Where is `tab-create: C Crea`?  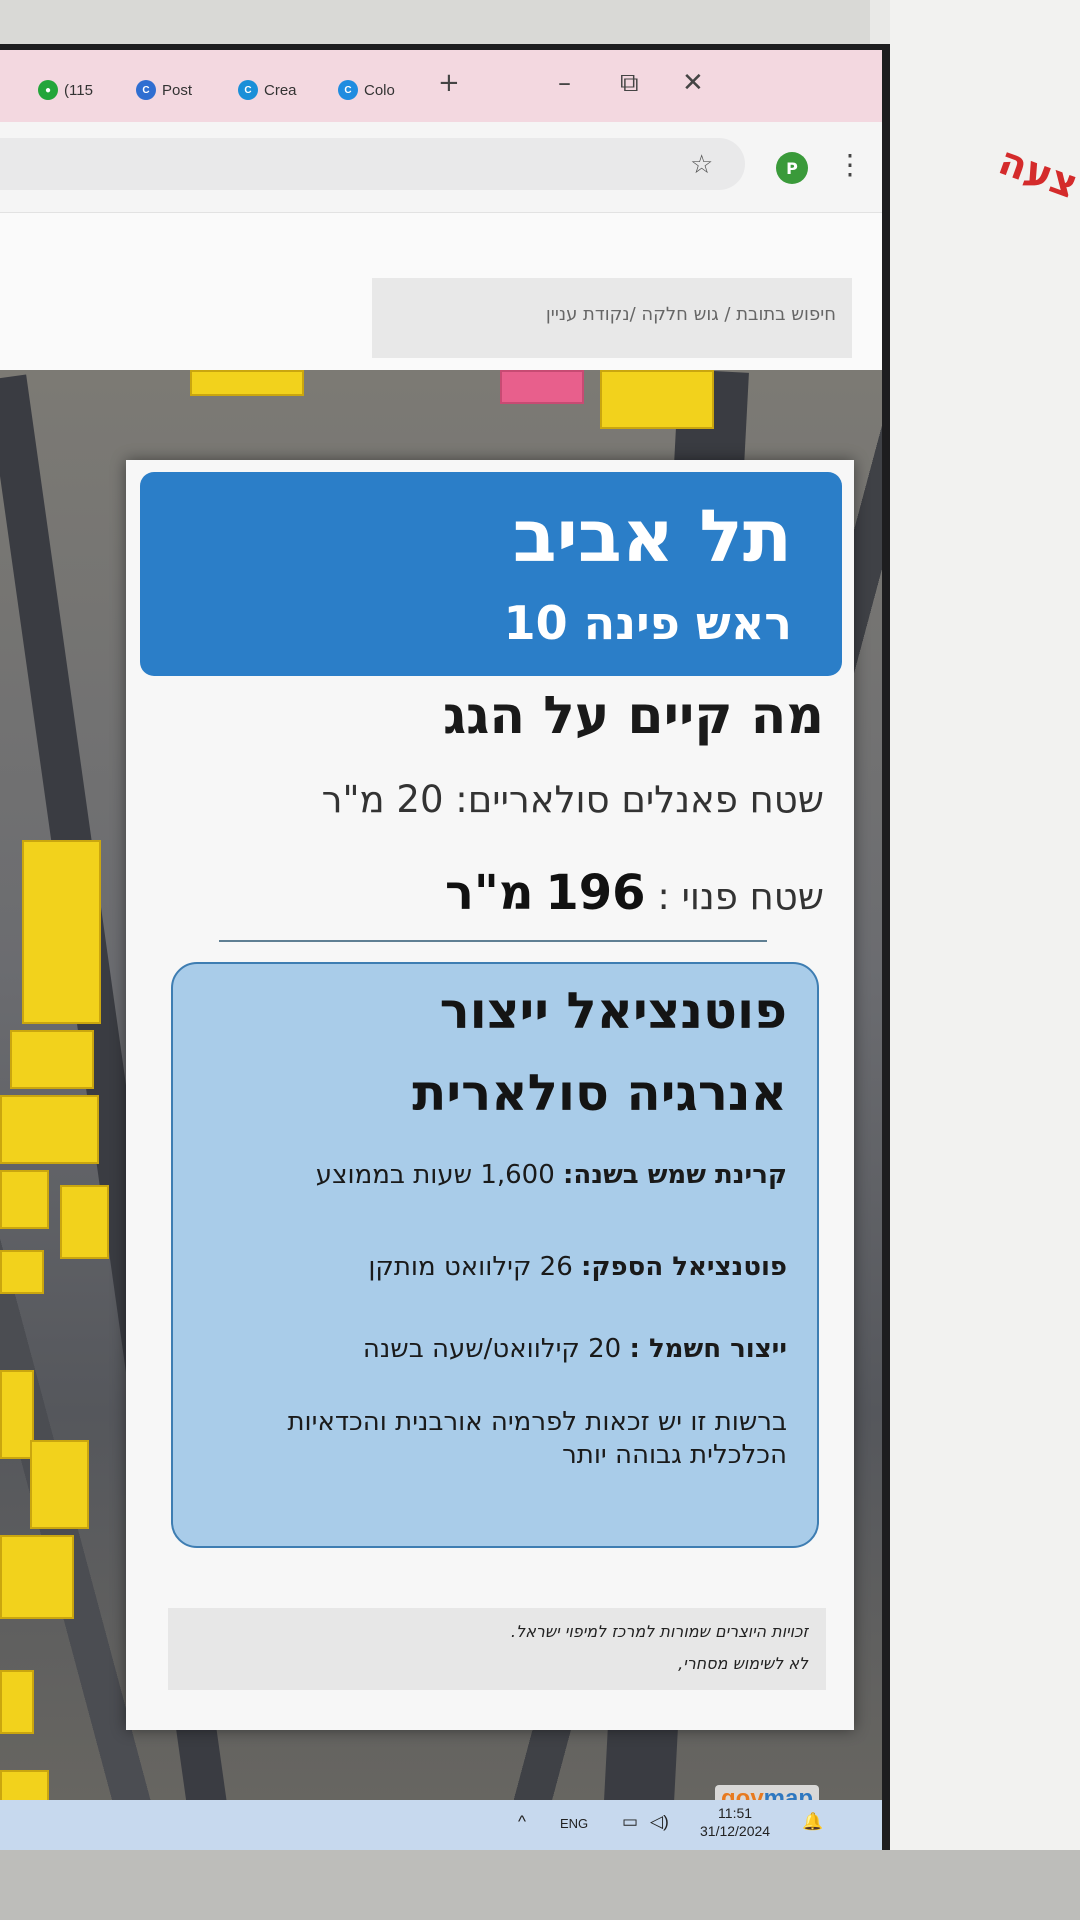 tab-create: C Crea is located at coordinates (267, 90).